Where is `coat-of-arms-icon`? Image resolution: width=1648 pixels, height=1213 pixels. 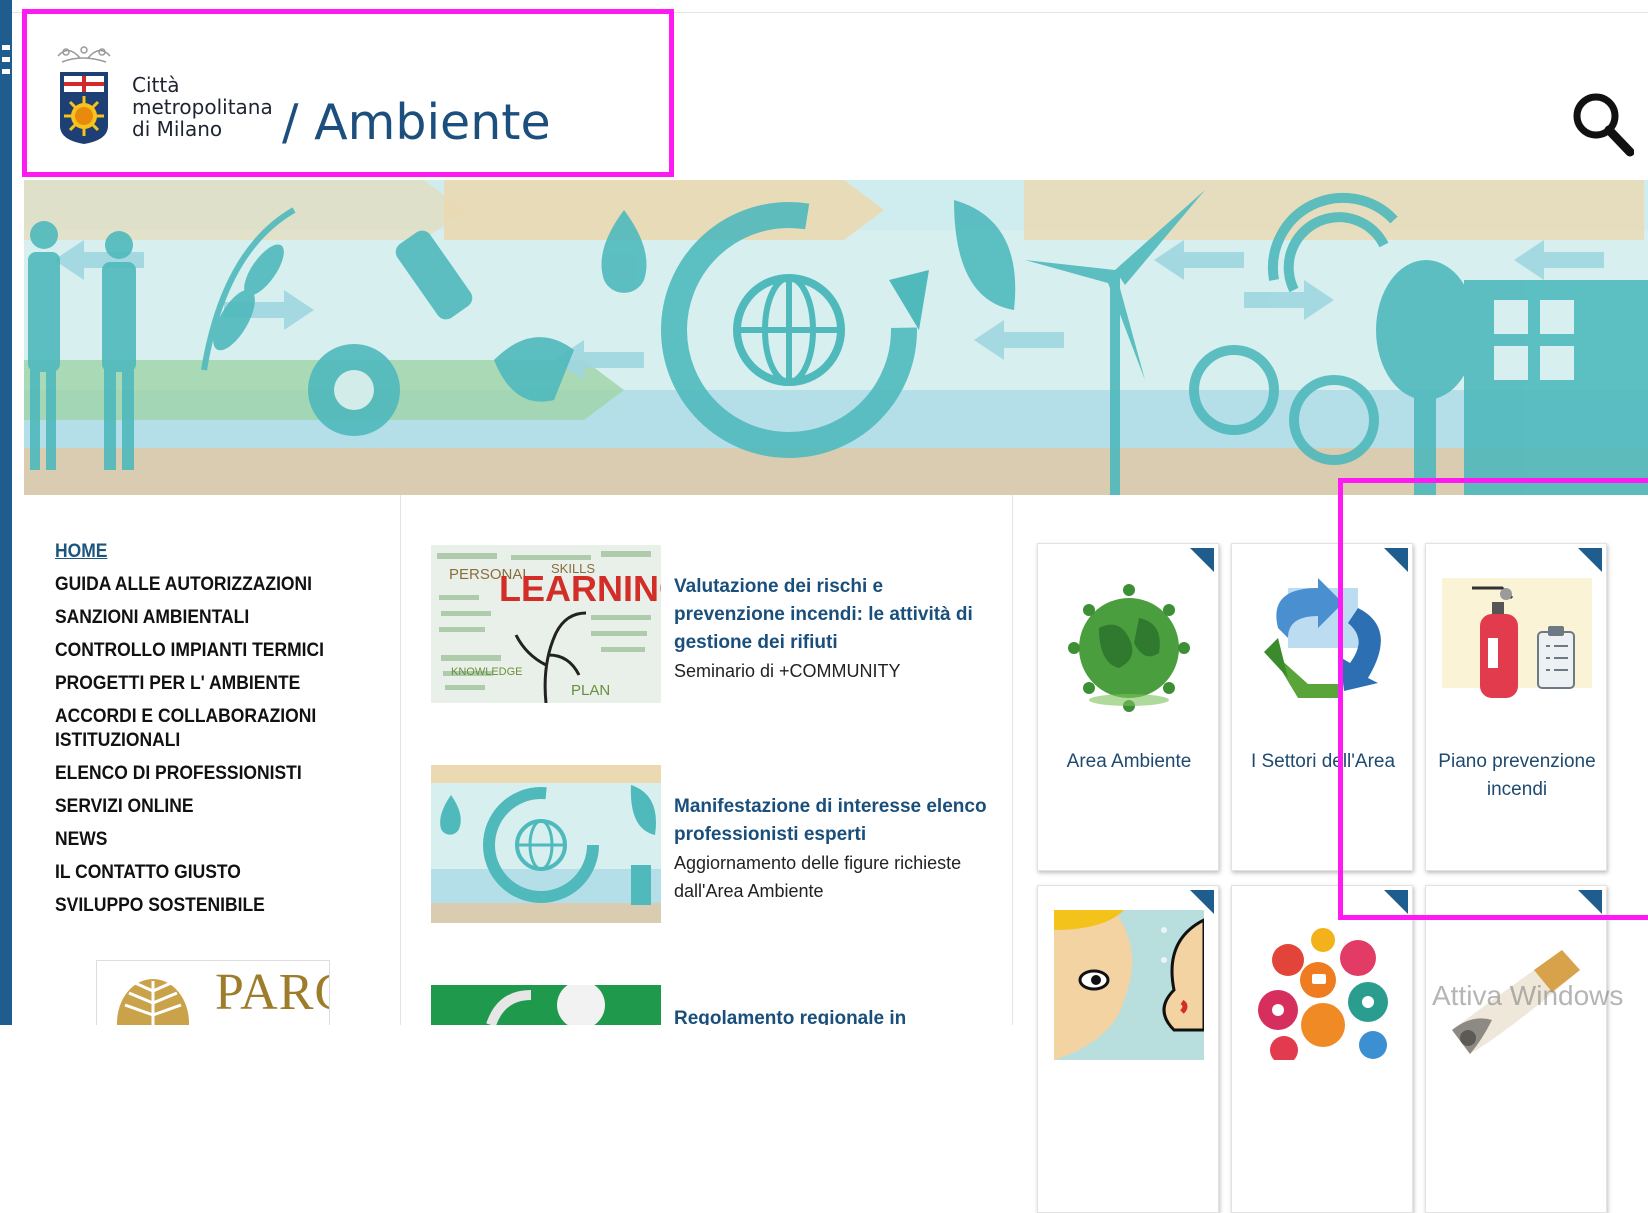
coat-of-arms-icon is located at coordinates (84, 95).